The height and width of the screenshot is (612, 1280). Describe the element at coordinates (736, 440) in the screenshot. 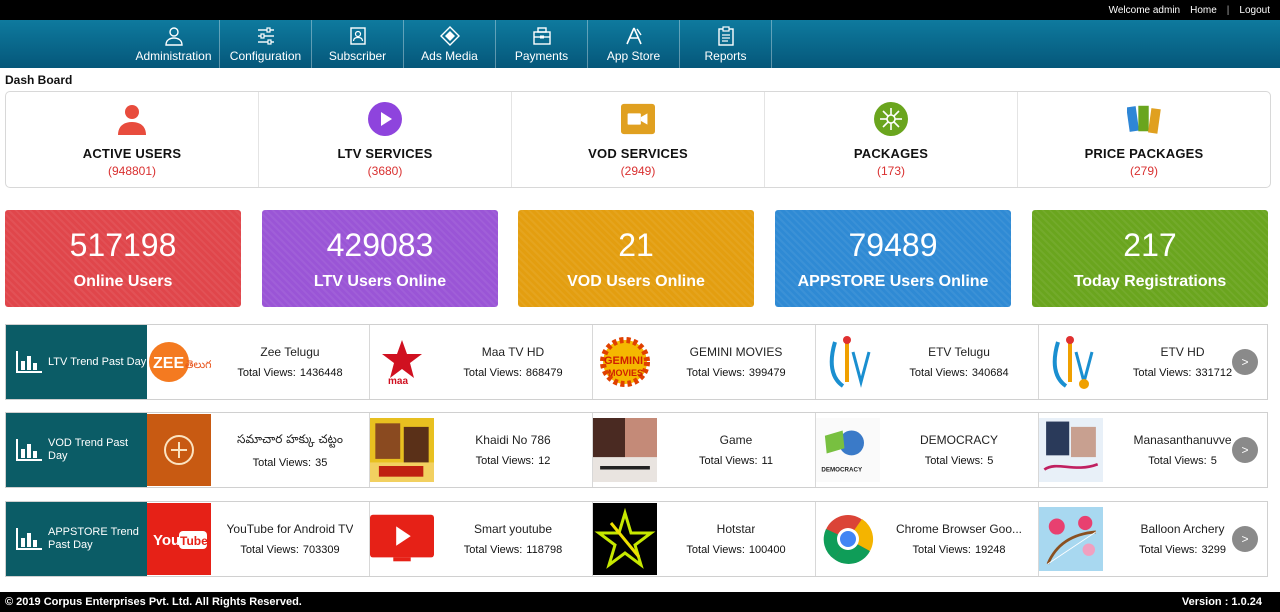

I see `item-name: Game` at that location.